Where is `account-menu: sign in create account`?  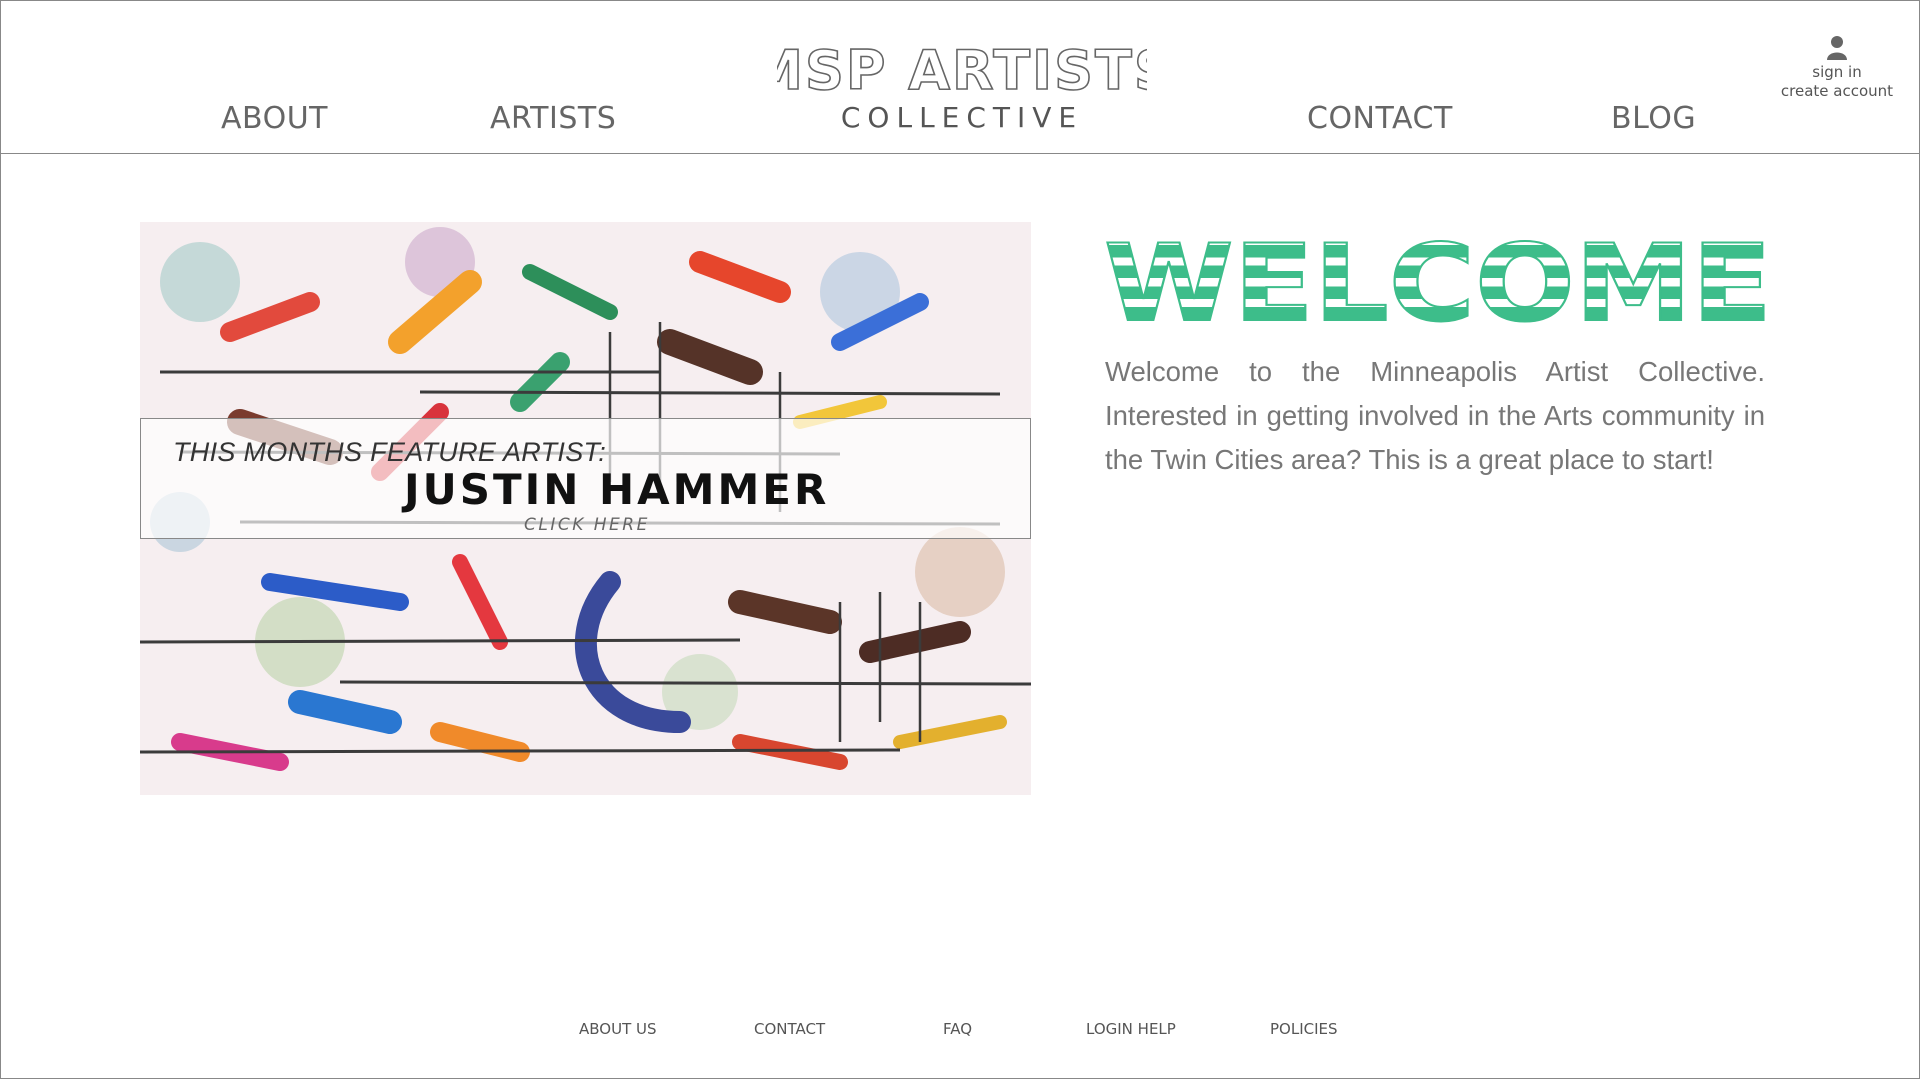 account-menu: sign in create account is located at coordinates (1837, 68).